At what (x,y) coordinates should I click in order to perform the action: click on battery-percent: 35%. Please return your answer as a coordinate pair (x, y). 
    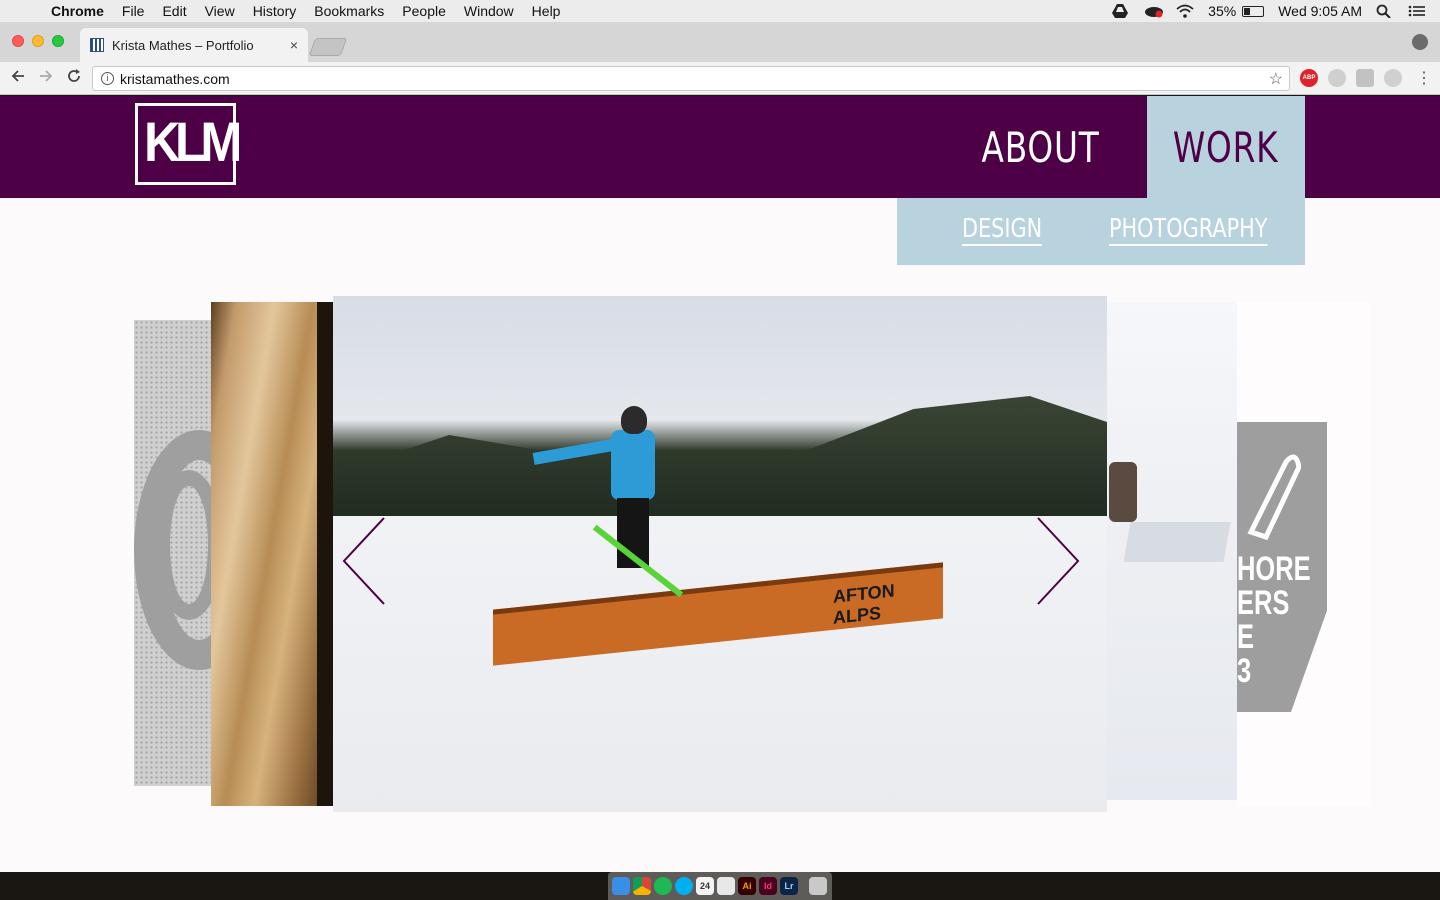
    Looking at the image, I should click on (1222, 11).